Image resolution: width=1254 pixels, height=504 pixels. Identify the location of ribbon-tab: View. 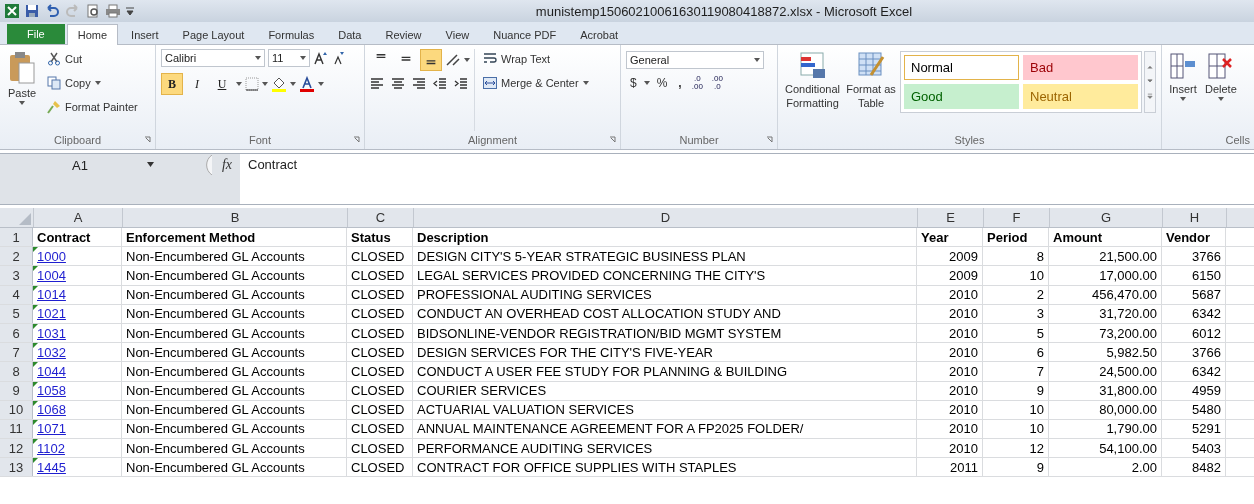
(457, 34).